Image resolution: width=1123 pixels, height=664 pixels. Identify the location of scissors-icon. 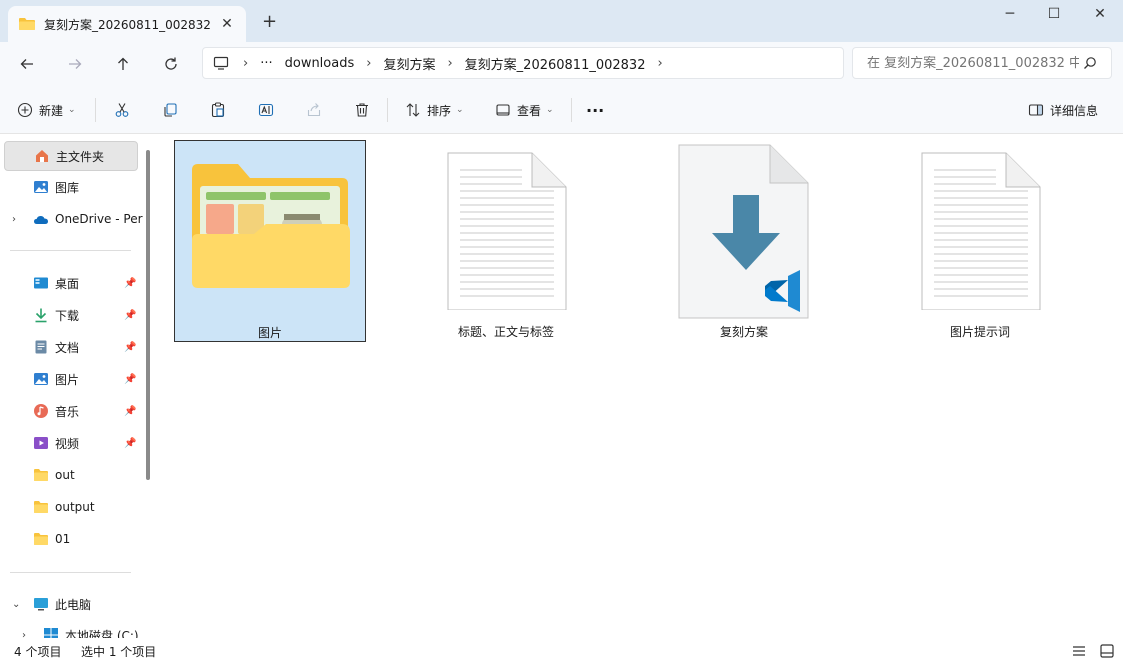
(122, 110).